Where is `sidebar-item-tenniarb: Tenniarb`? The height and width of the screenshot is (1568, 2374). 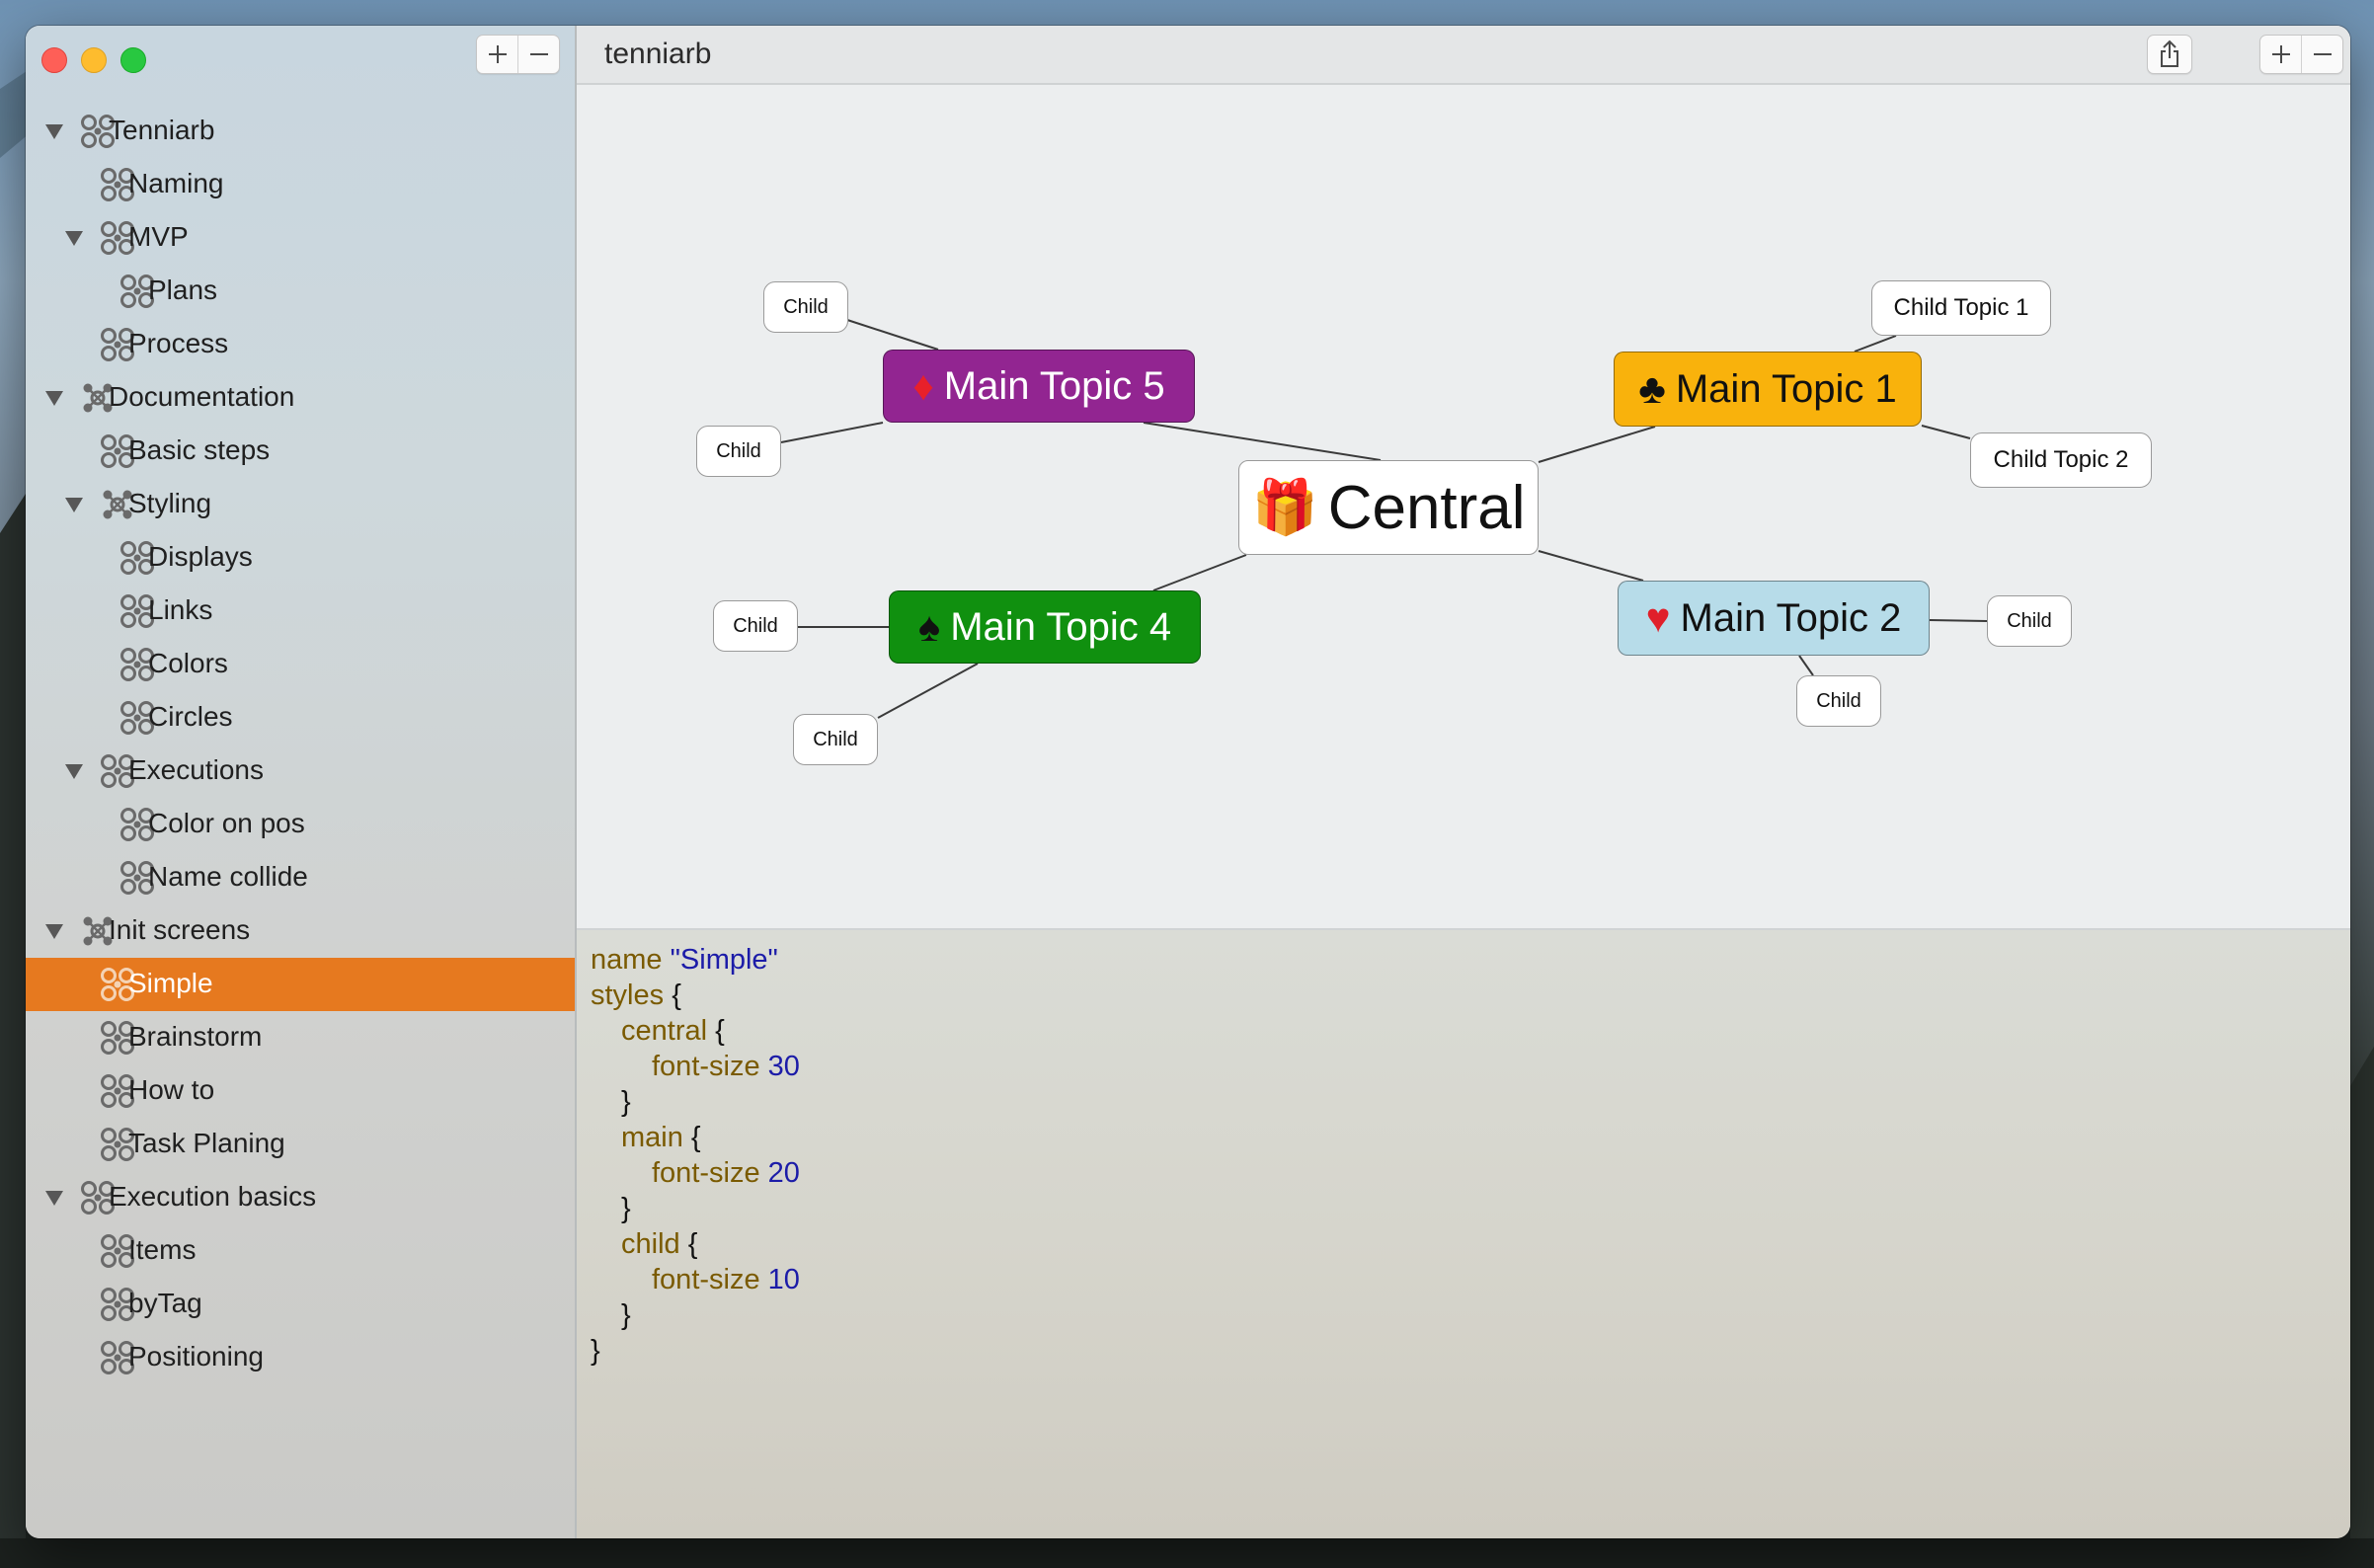
sidebar-item-tenniarb: Tenniarb is located at coordinates (300, 131).